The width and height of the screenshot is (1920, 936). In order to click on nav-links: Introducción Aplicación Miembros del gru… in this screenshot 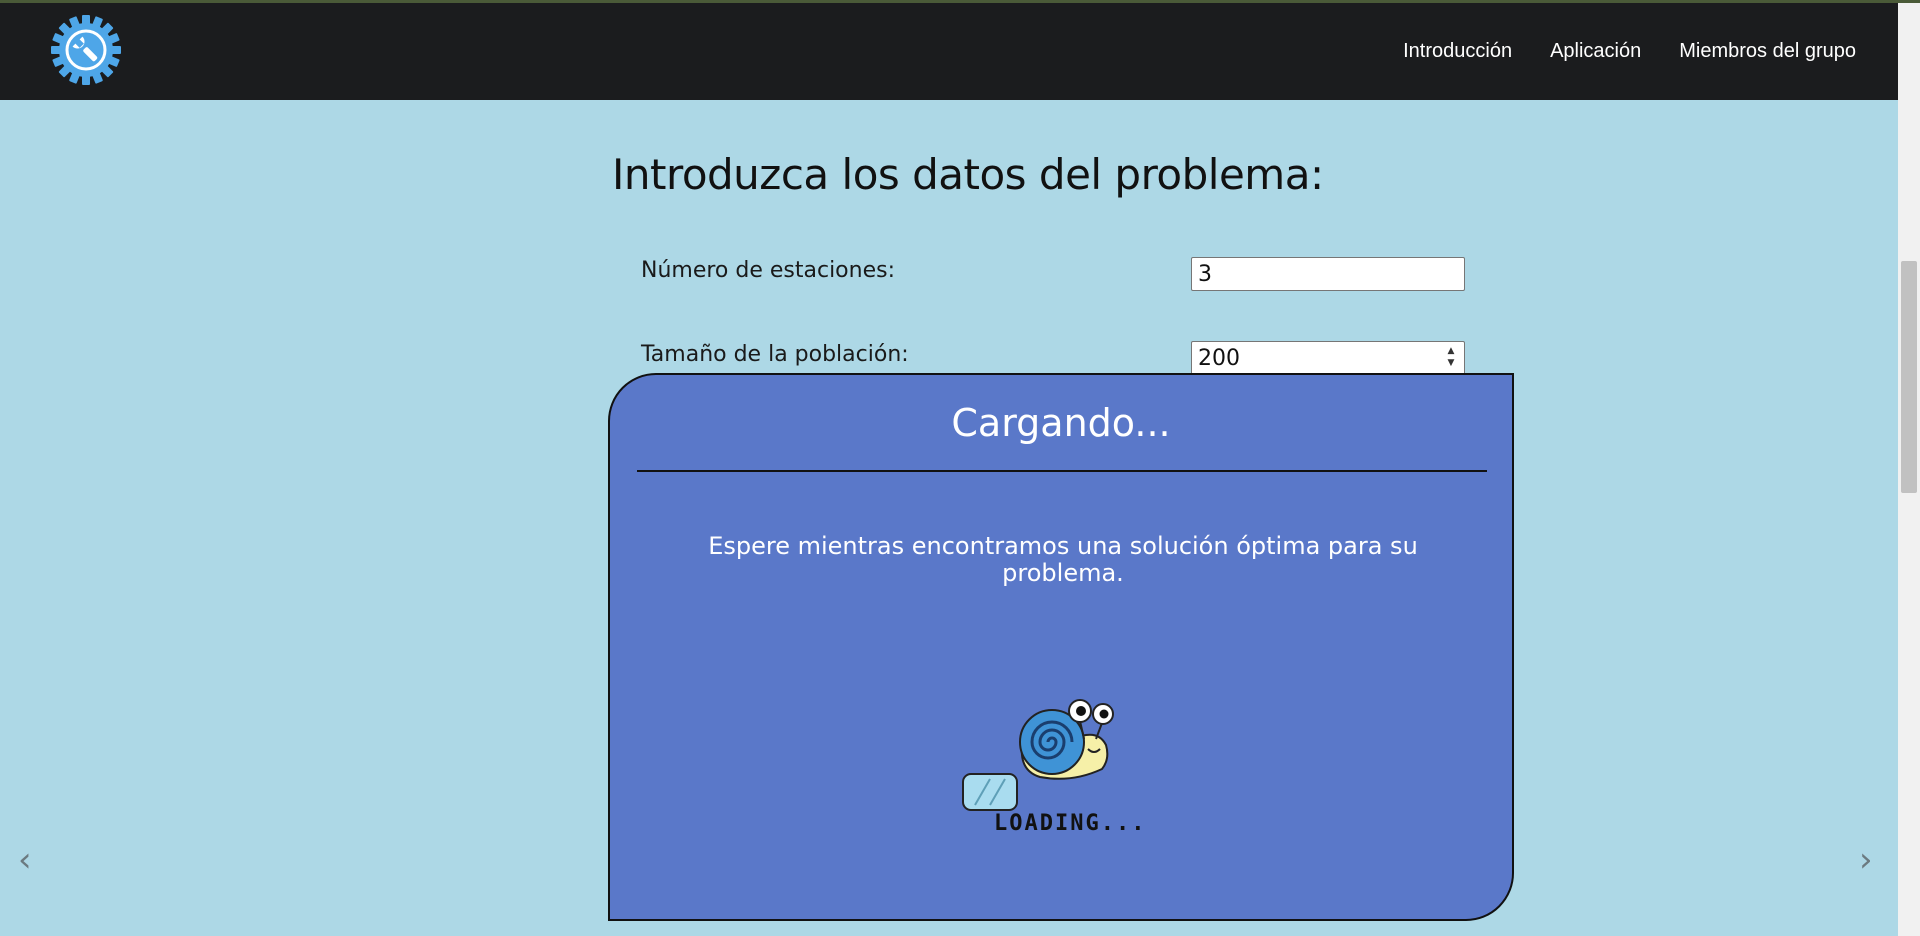, I will do `click(1610, 51)`.